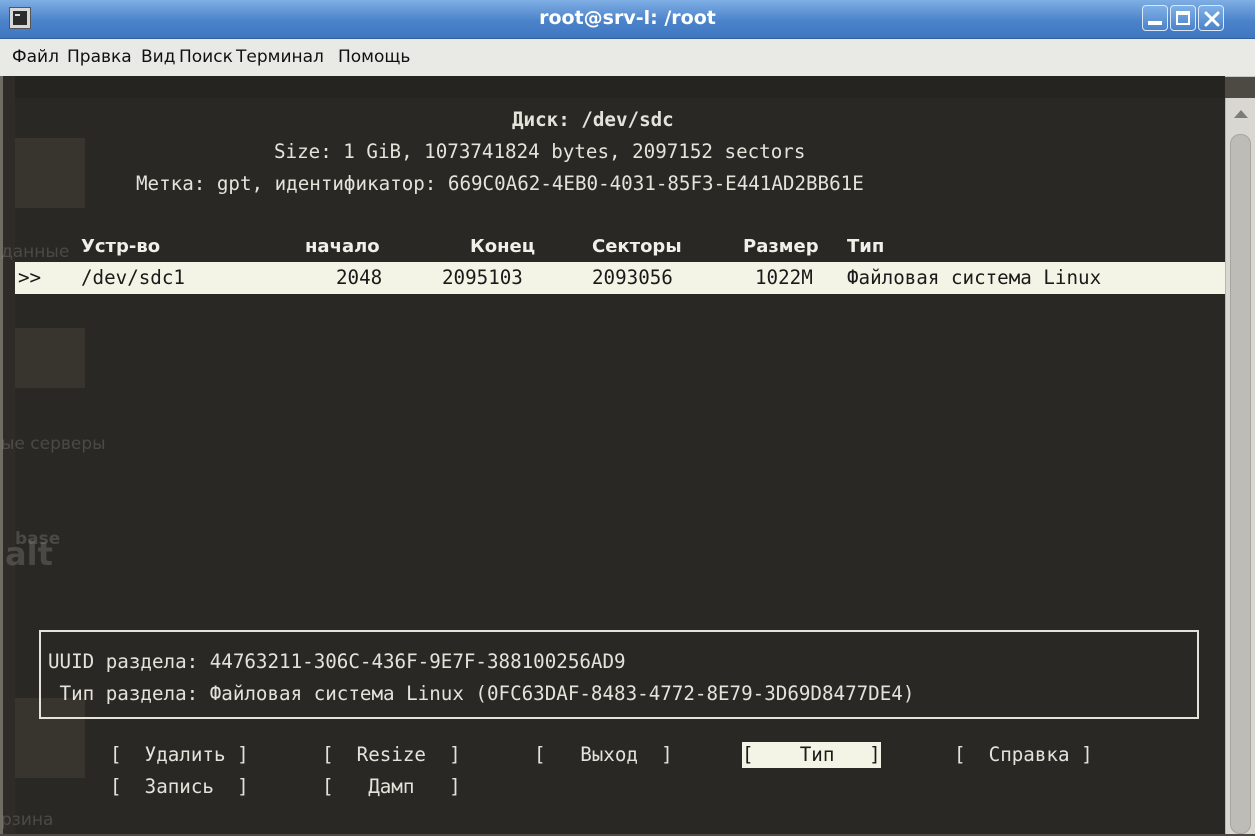 The width and height of the screenshot is (1255, 836). What do you see at coordinates (391, 755) in the screenshot?
I see `resize-button: [ Resize ]` at bounding box center [391, 755].